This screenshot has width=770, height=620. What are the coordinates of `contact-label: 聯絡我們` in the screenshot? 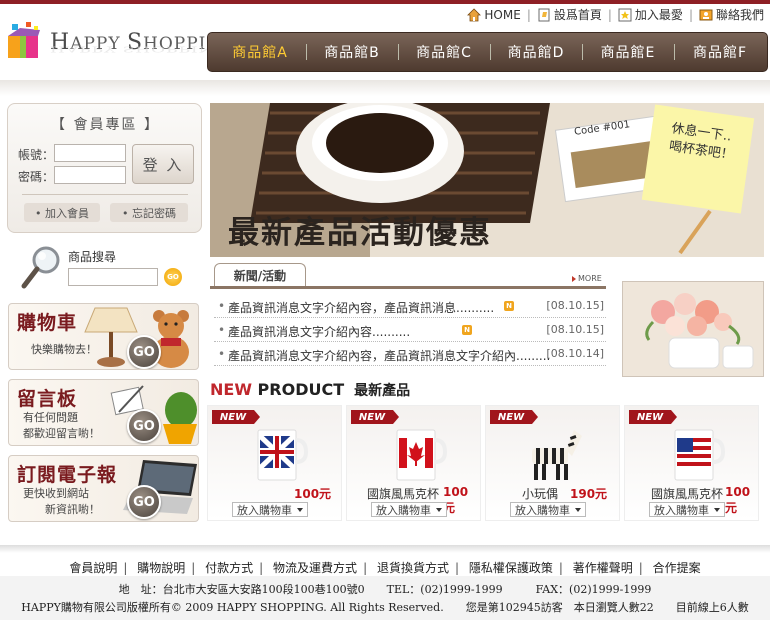 It's located at (739, 15).